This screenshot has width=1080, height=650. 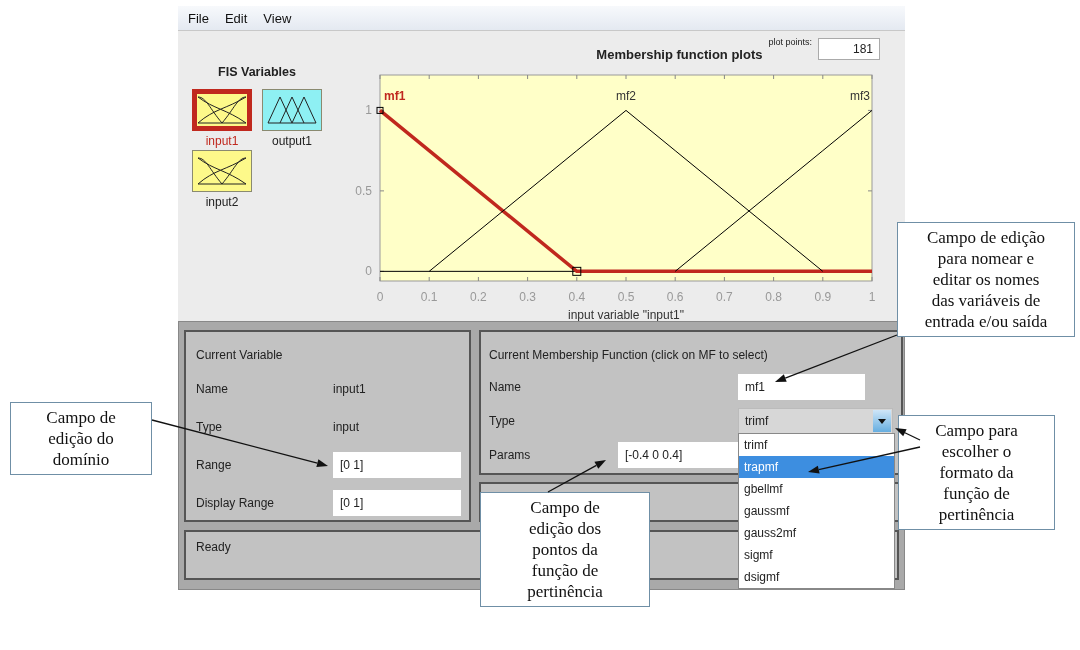 I want to click on input-field: [-0.4 0 0.4], so click(x=678, y=455).